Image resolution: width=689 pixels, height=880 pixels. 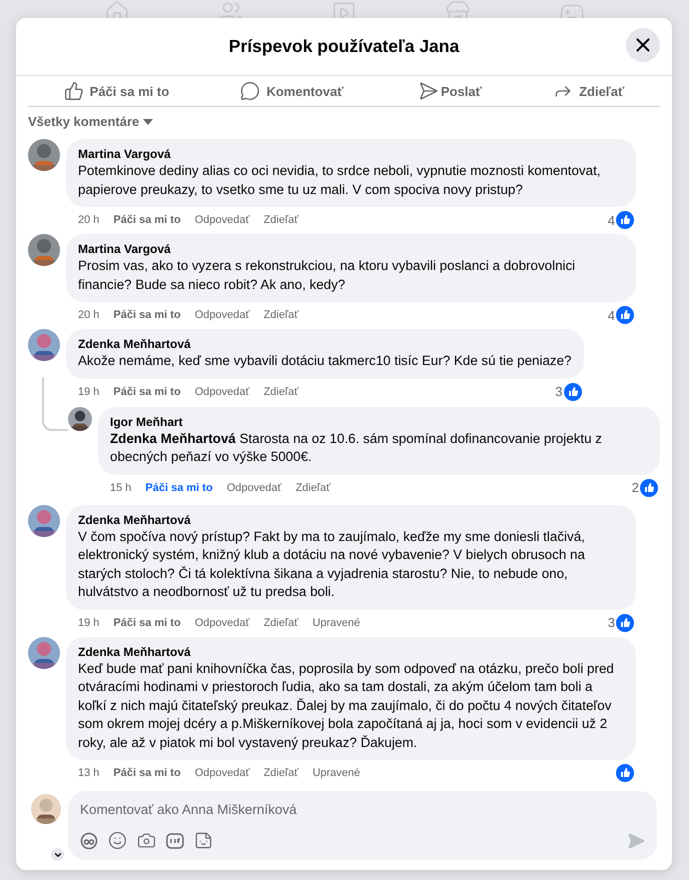 I want to click on like-button: Páči sa mi to, so click(x=117, y=91).